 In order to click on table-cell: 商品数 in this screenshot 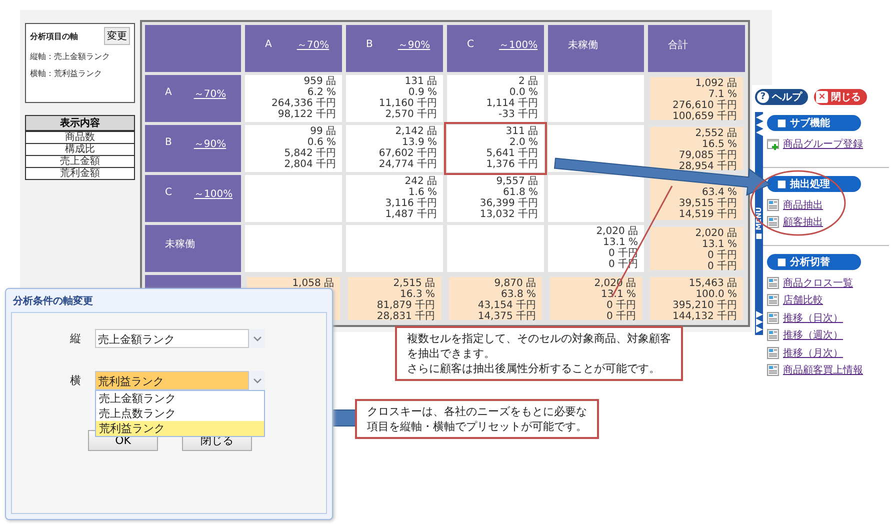, I will do `click(80, 137)`.